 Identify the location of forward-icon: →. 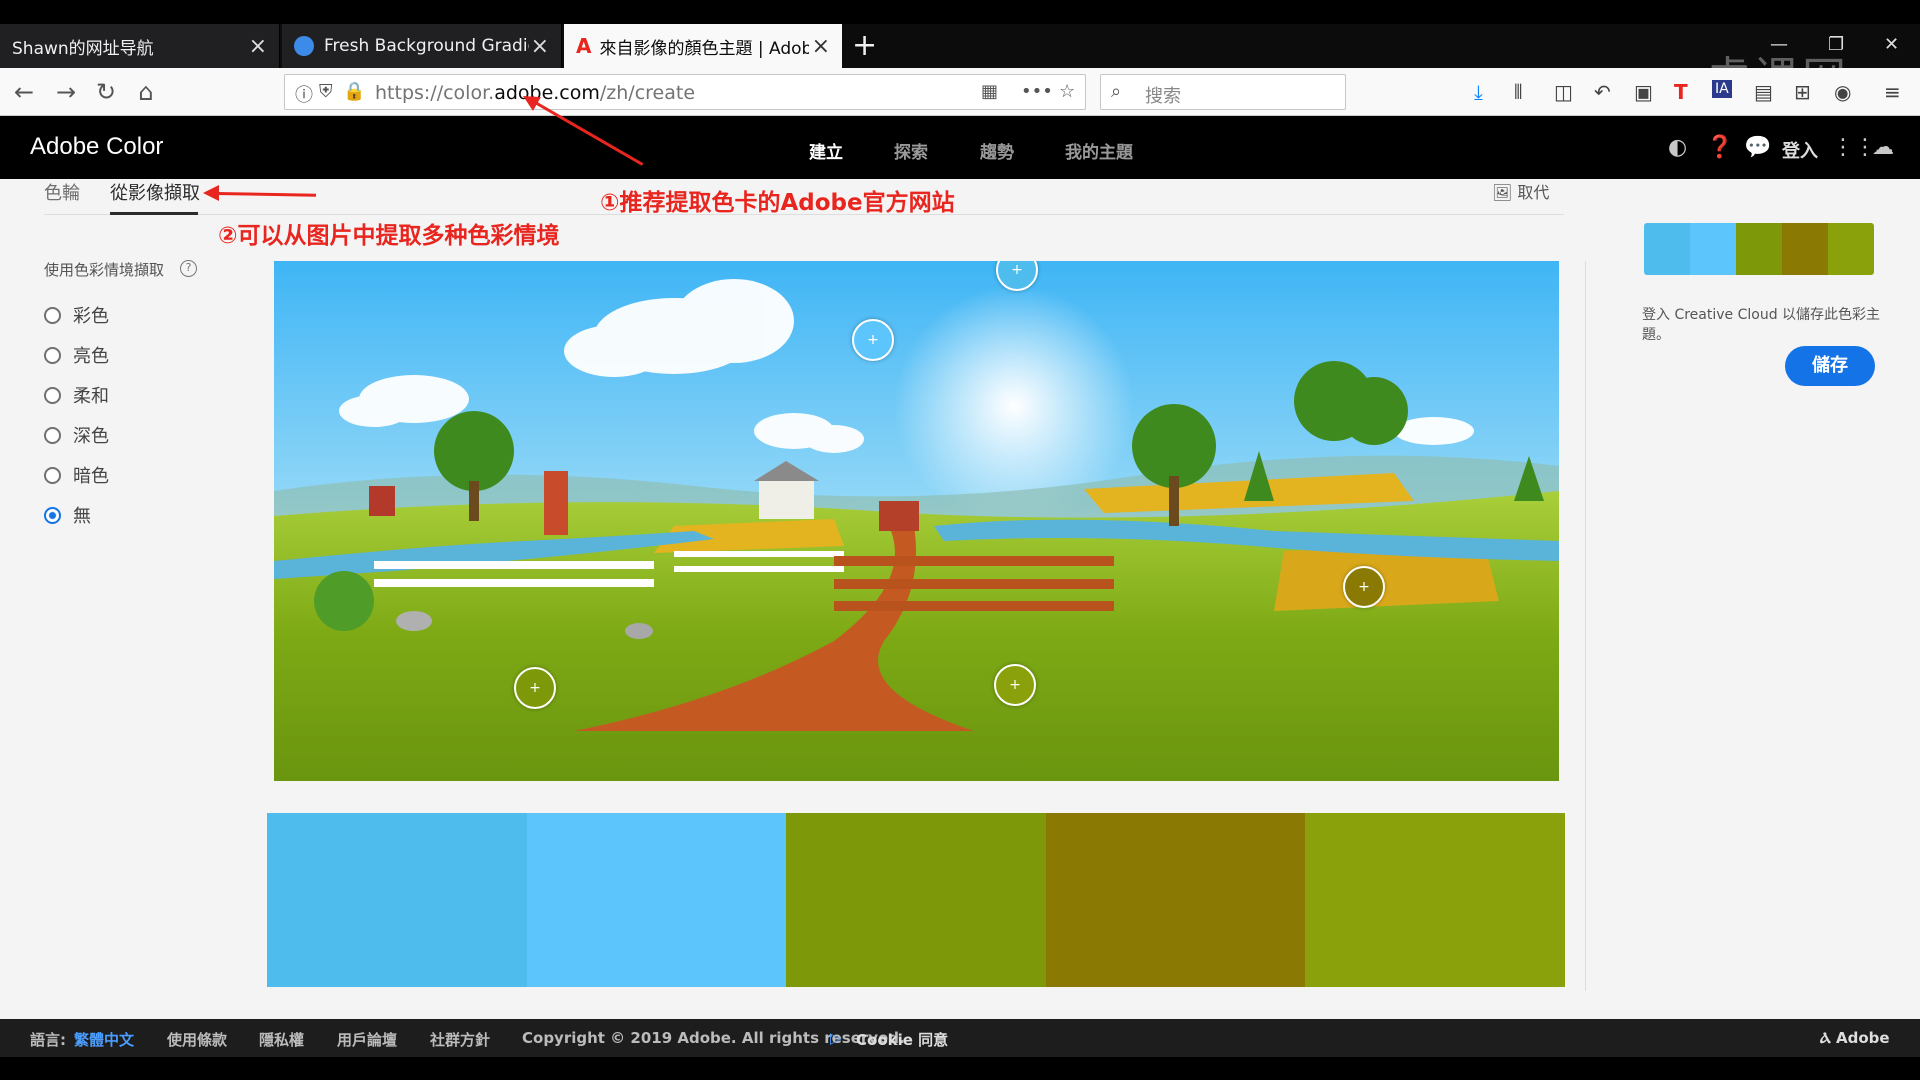
(66, 92).